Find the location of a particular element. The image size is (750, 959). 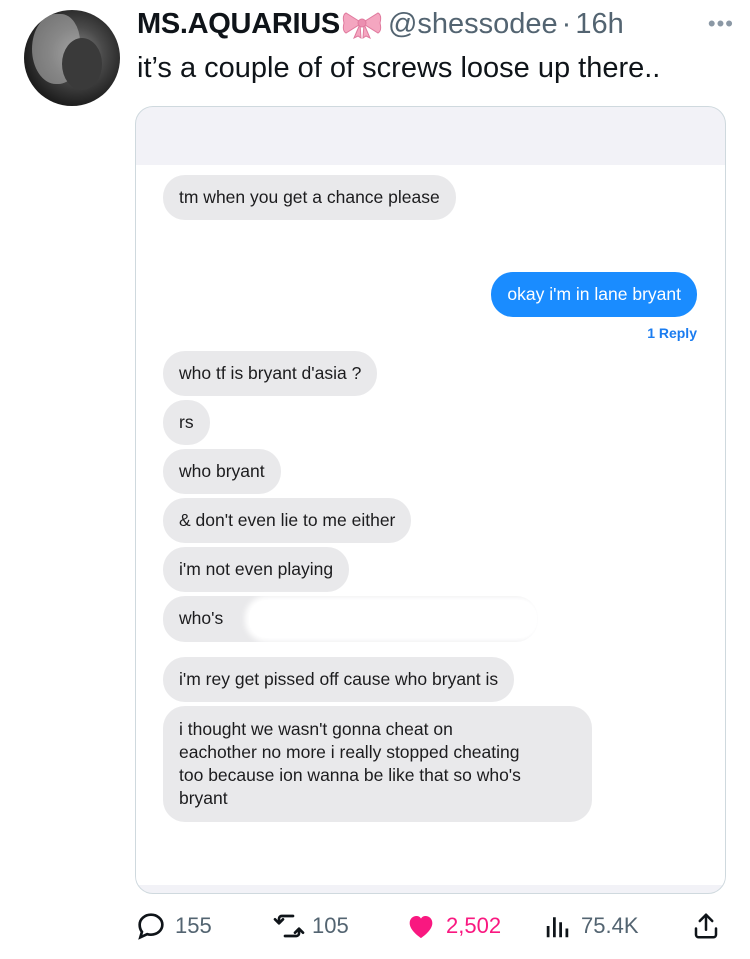

avatar is located at coordinates (72, 58).